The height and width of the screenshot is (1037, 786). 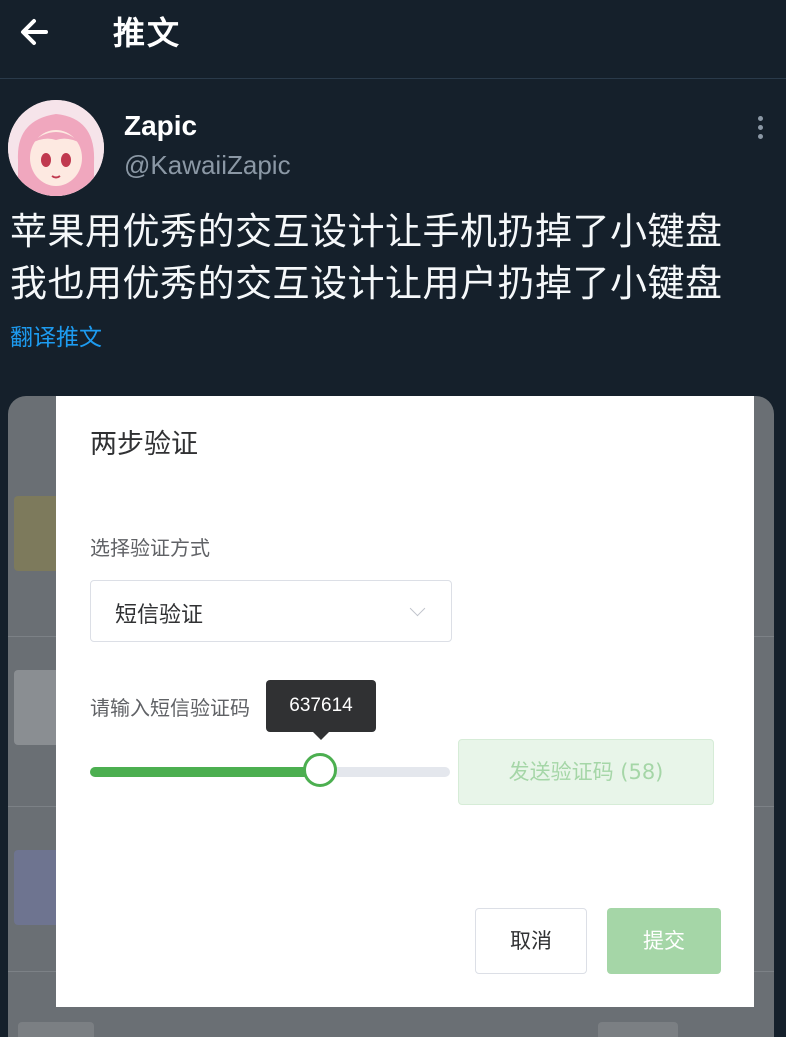 I want to click on slider-fill, so click(x=205, y=772).